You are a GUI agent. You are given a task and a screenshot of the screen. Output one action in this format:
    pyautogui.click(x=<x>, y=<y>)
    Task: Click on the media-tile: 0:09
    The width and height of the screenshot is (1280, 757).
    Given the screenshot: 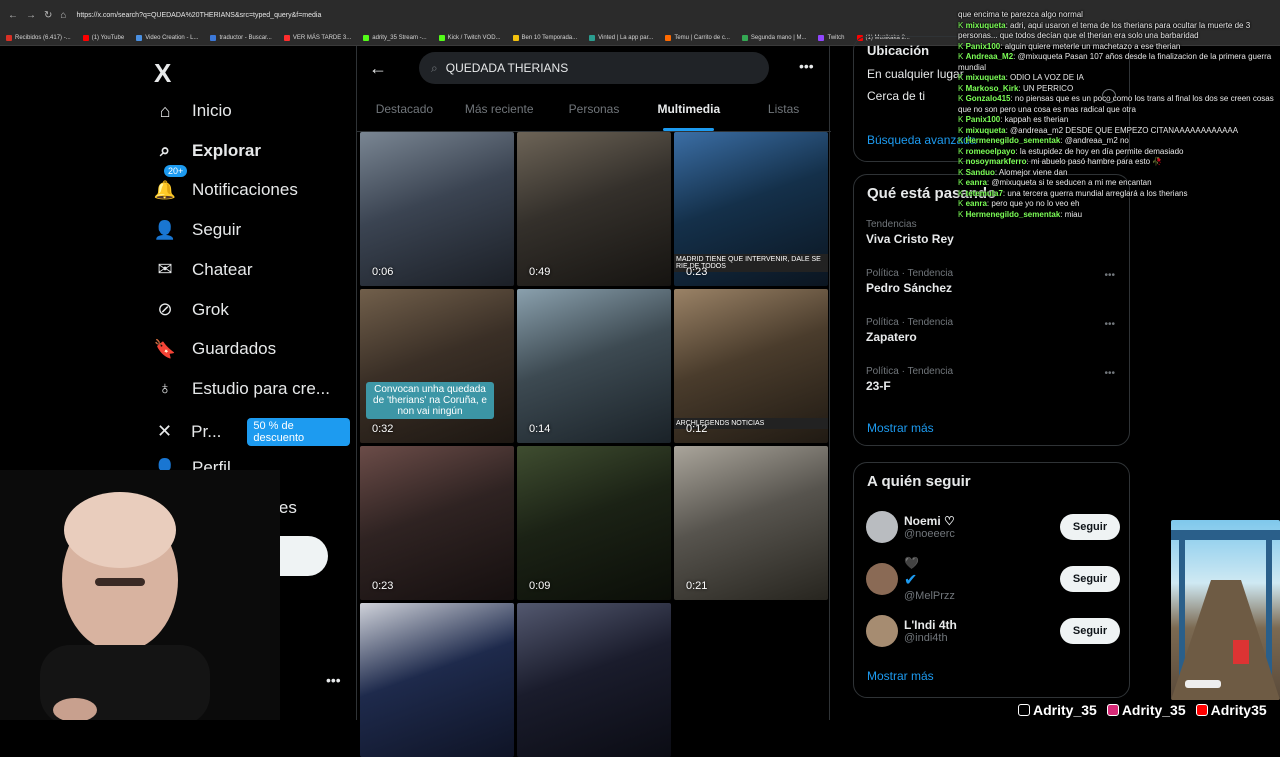 What is the action you would take?
    pyautogui.click(x=594, y=523)
    